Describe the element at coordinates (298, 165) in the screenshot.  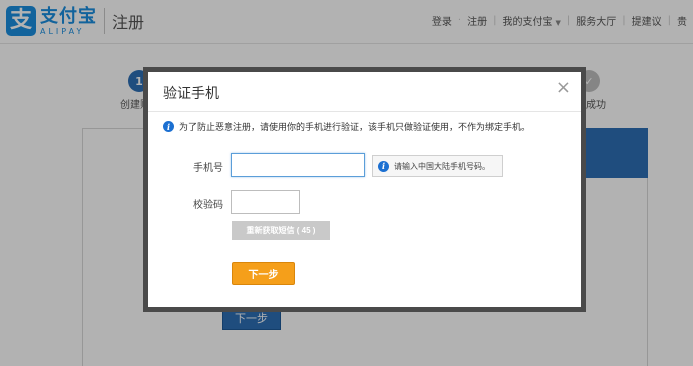
I see `phone-input` at that location.